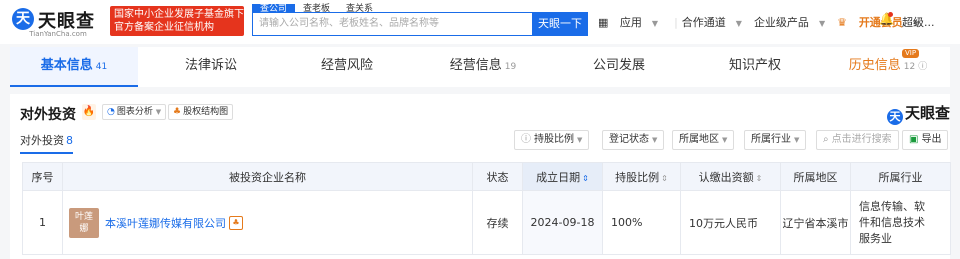 The image size is (960, 259). I want to click on grid-icon: ▦, so click(603, 22).